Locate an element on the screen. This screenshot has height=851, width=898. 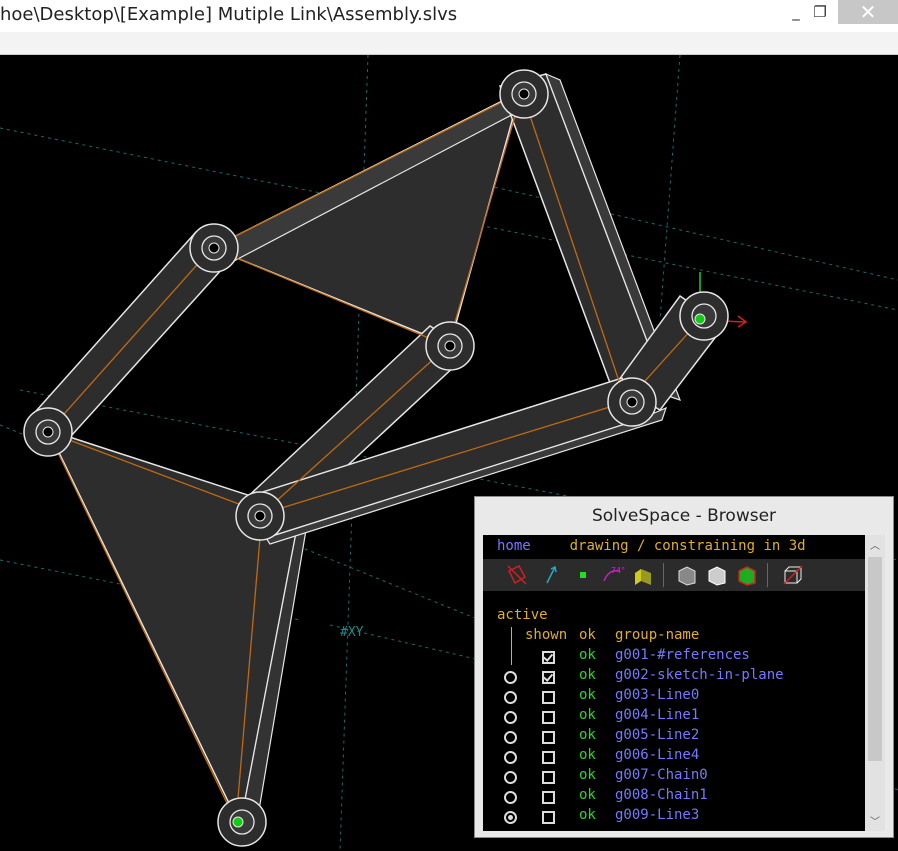
group-row: ok g003-Line0 is located at coordinates (674, 697).